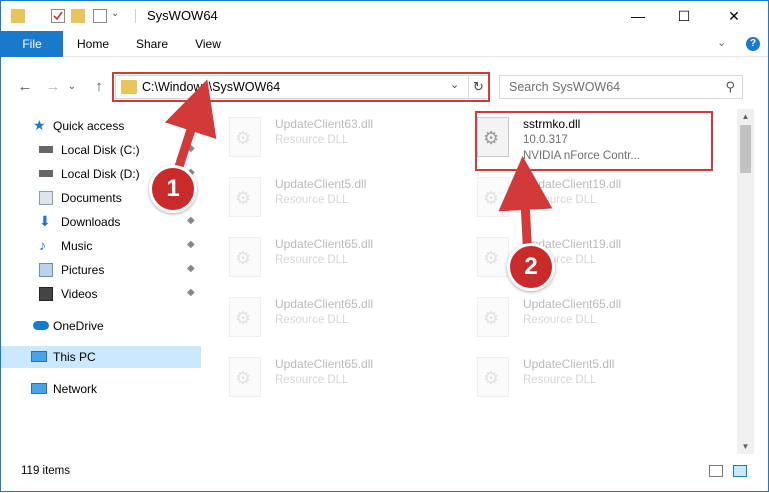  Describe the element at coordinates (100, 174) in the screenshot. I see `sidebar-item-label: Local Disk (D:)` at that location.